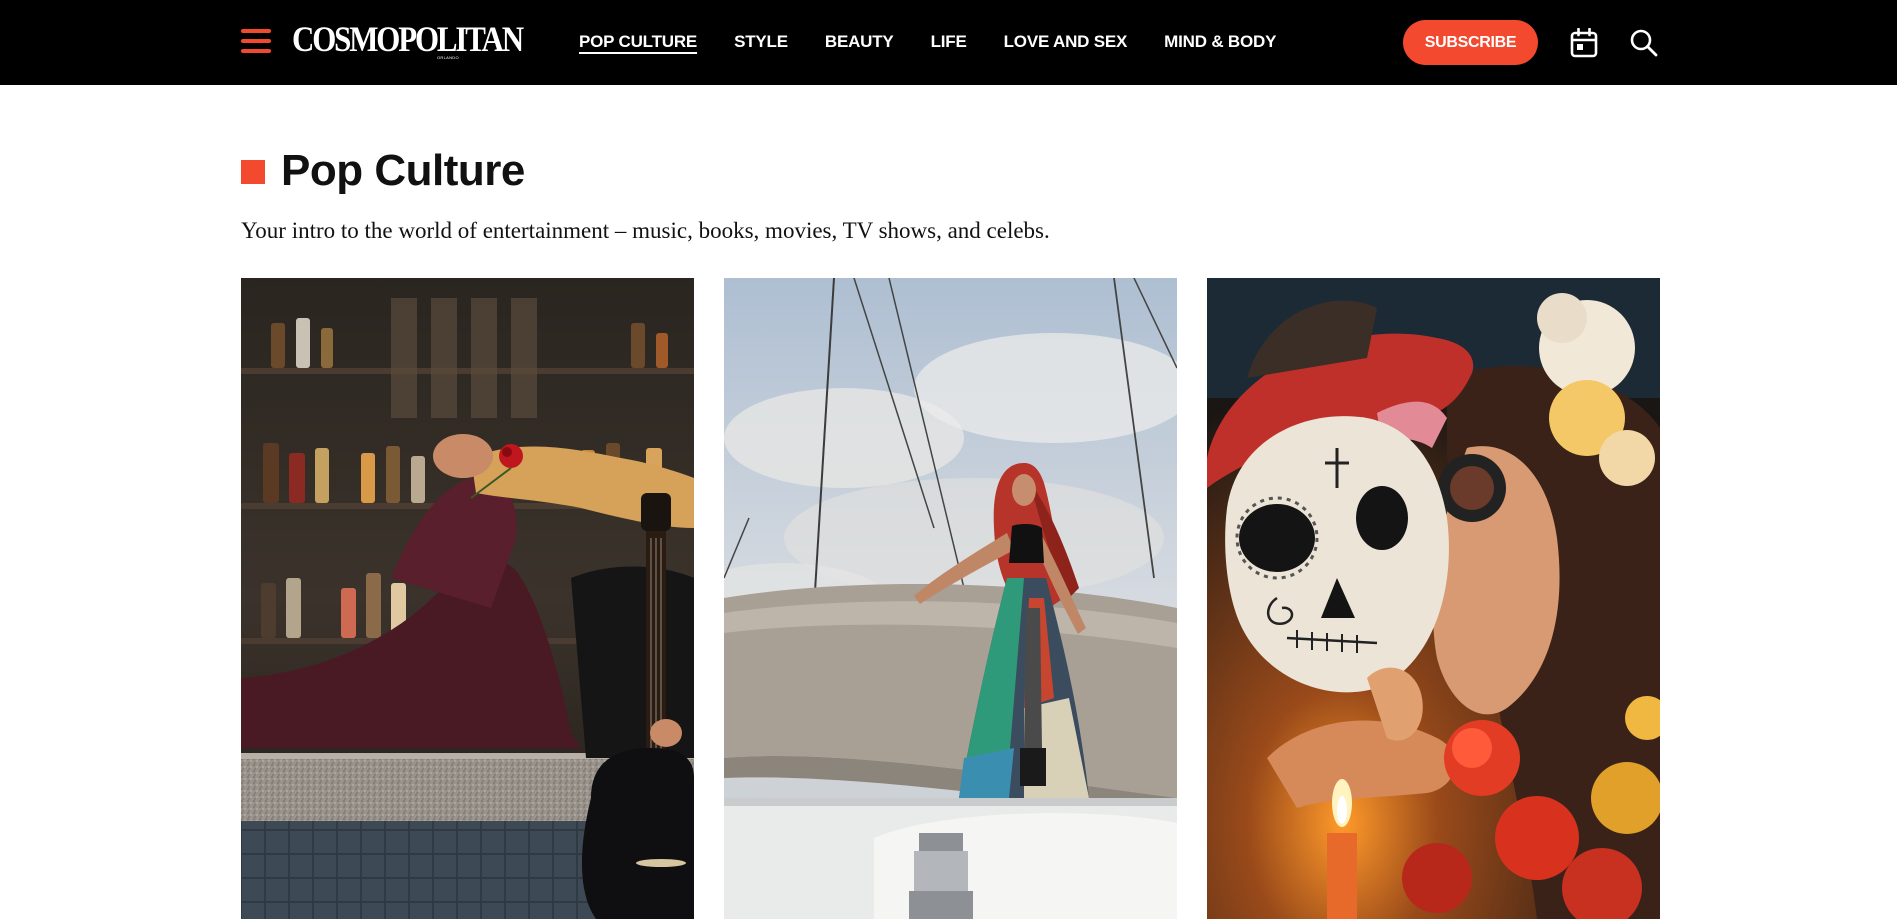  Describe the element at coordinates (1644, 43) in the screenshot. I see `search-icon` at that location.